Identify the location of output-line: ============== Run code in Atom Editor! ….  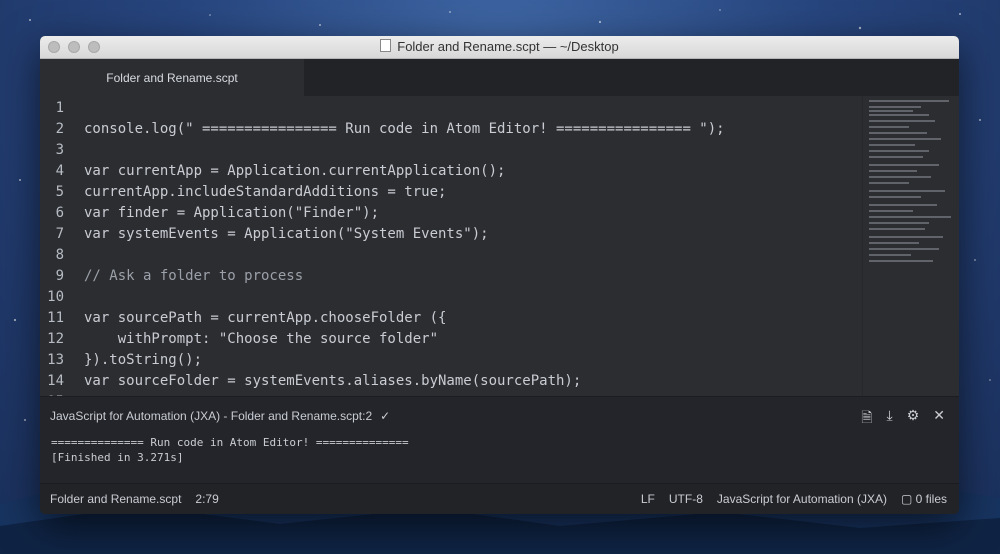
(230, 442).